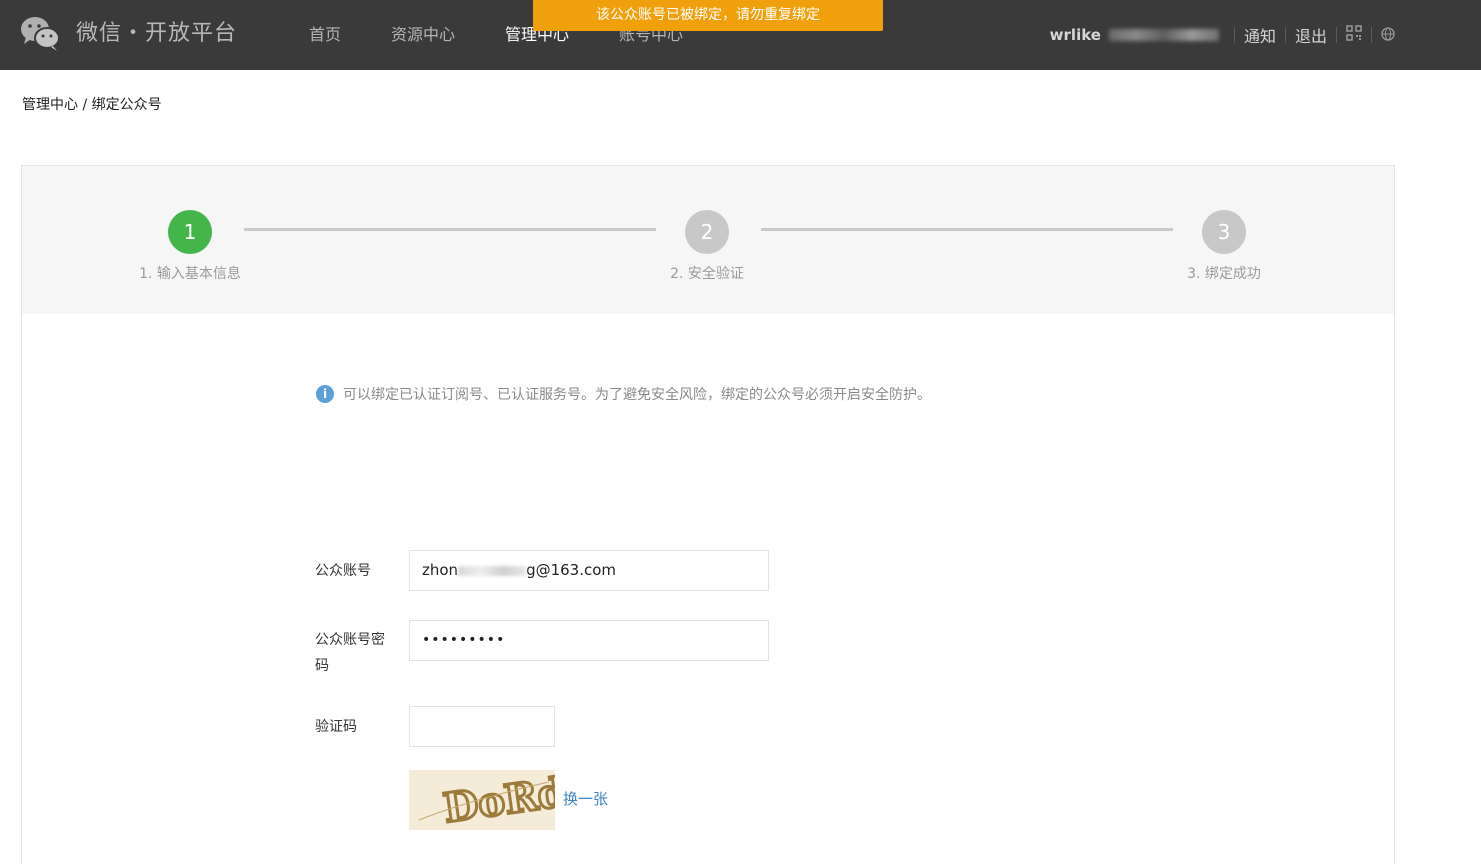 This screenshot has width=1481, height=864. I want to click on account-input: zhon g@163.com, so click(589, 570).